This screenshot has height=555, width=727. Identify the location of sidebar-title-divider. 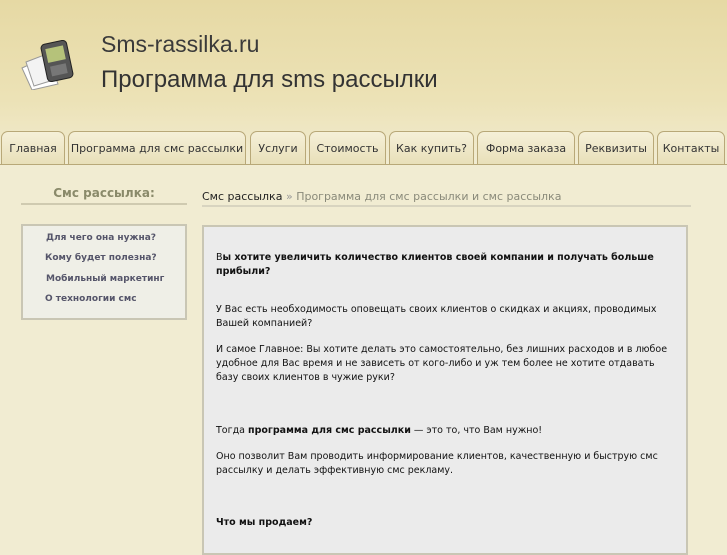
(104, 204).